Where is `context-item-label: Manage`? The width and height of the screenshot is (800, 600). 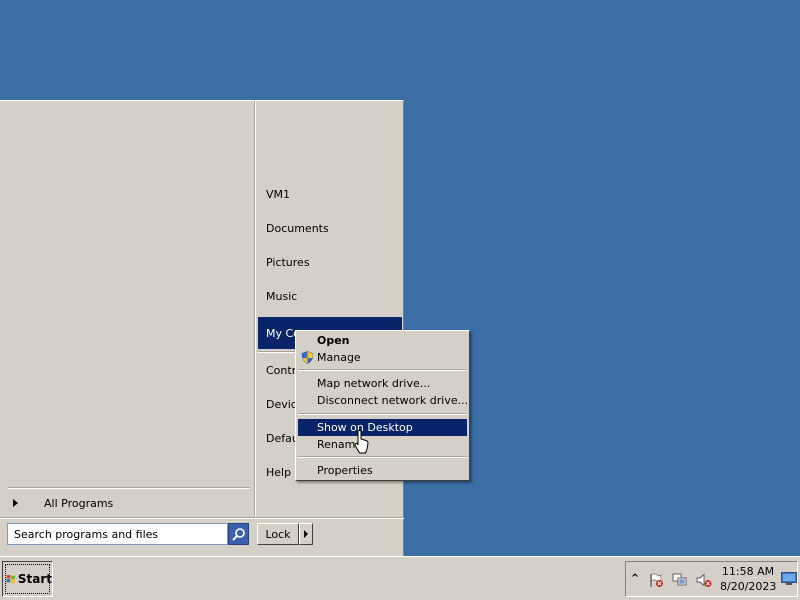 context-item-label: Manage is located at coordinates (339, 357).